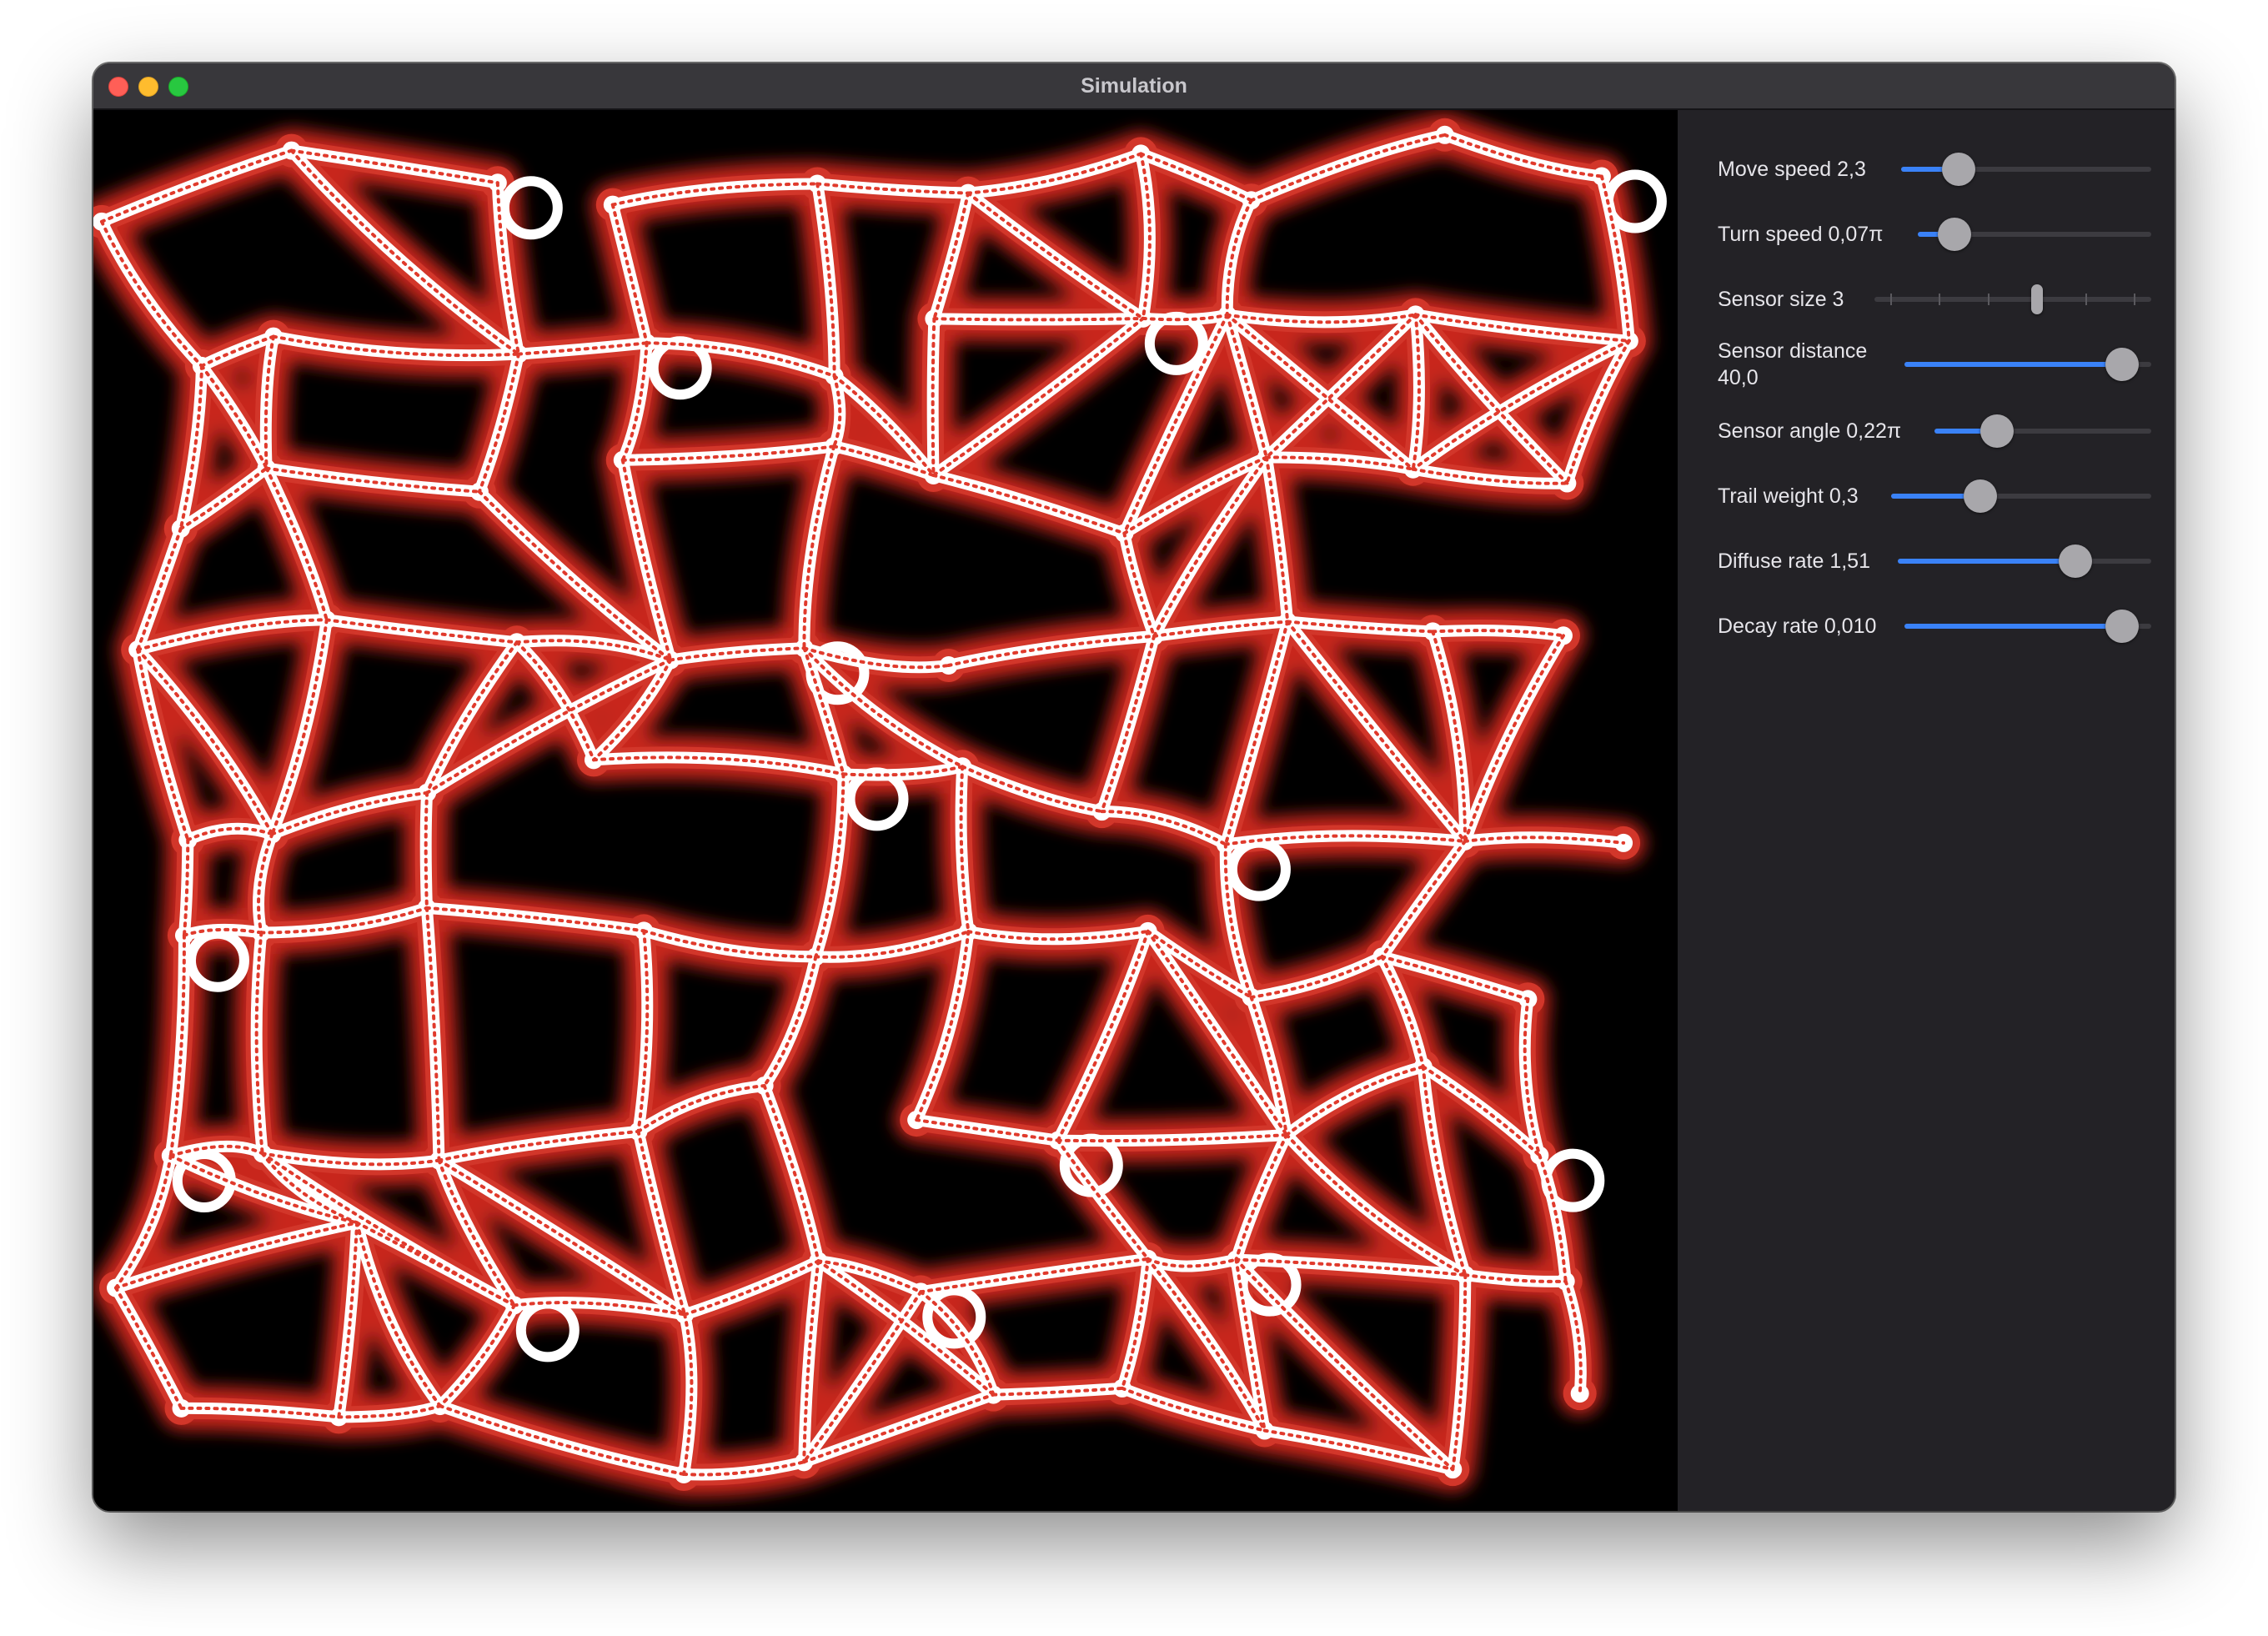 Image resolution: width=2268 pixels, height=1636 pixels. What do you see at coordinates (2026, 169) in the screenshot?
I see `move-speed-slider` at bounding box center [2026, 169].